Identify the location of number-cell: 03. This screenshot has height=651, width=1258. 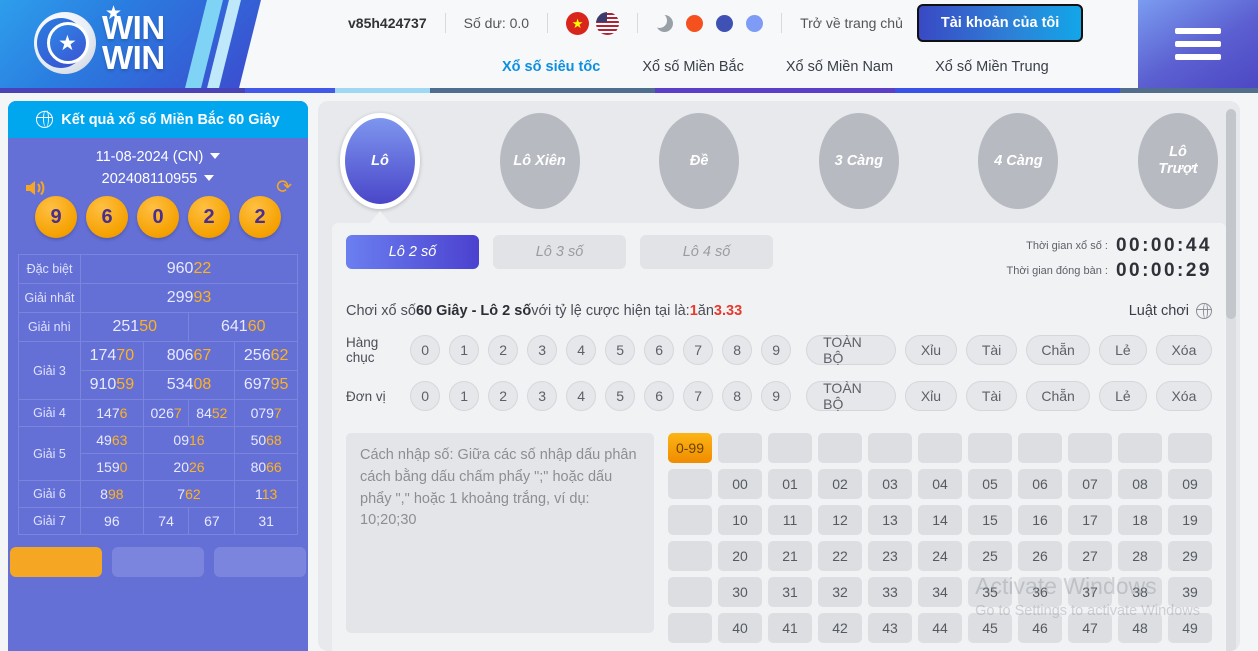
(890, 484).